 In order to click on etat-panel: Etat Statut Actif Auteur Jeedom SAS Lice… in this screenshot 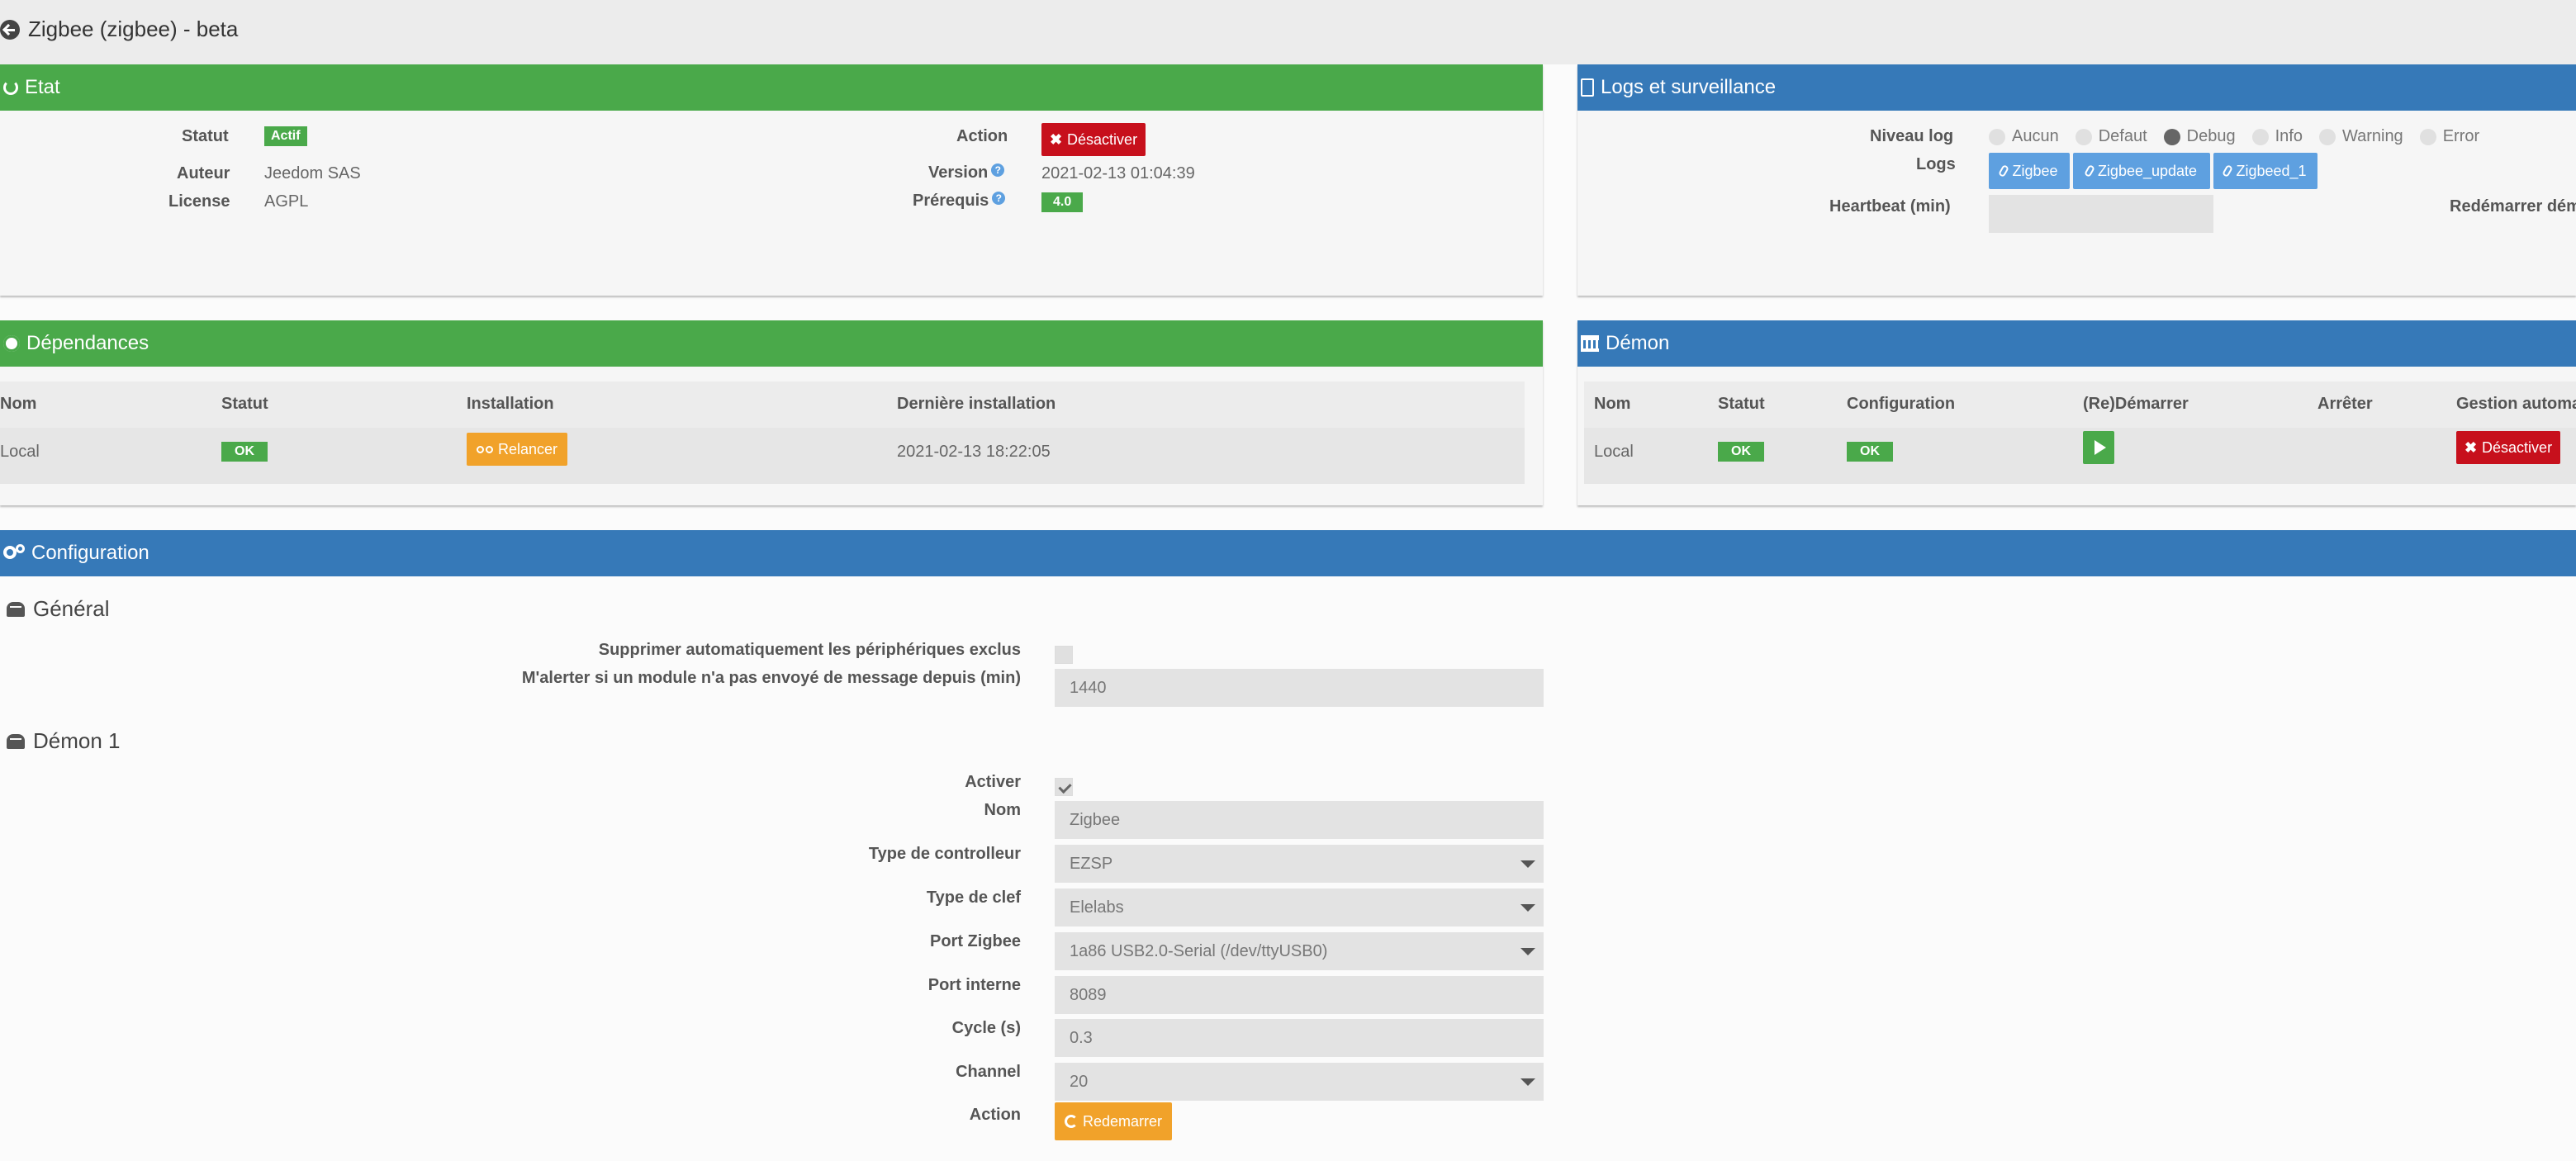, I will do `click(771, 180)`.